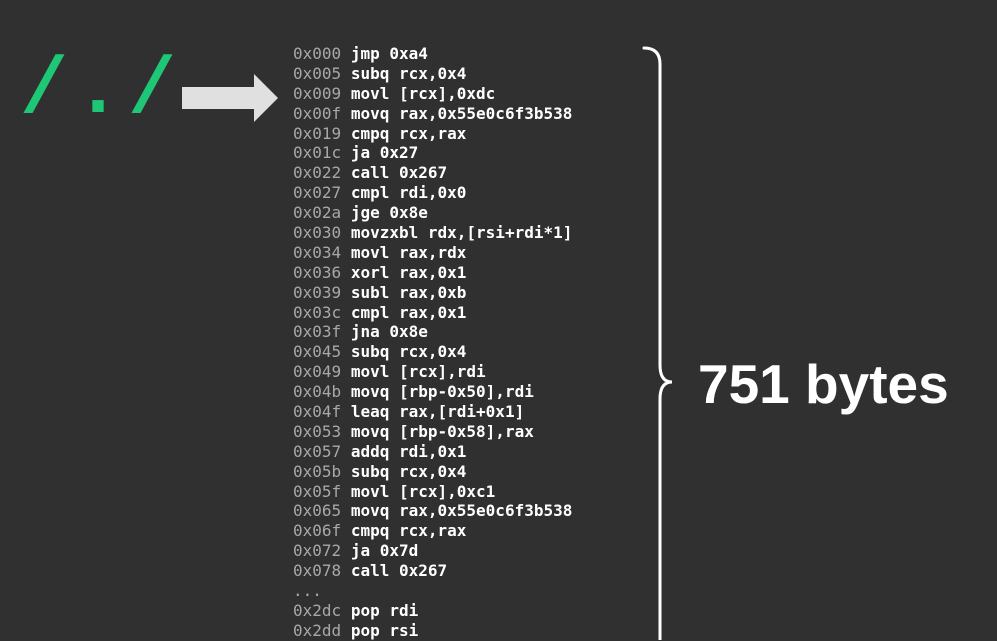 The width and height of the screenshot is (997, 641). What do you see at coordinates (473, 74) in the screenshot?
I see `code-line: 0x005 subq rcx,0x4` at bounding box center [473, 74].